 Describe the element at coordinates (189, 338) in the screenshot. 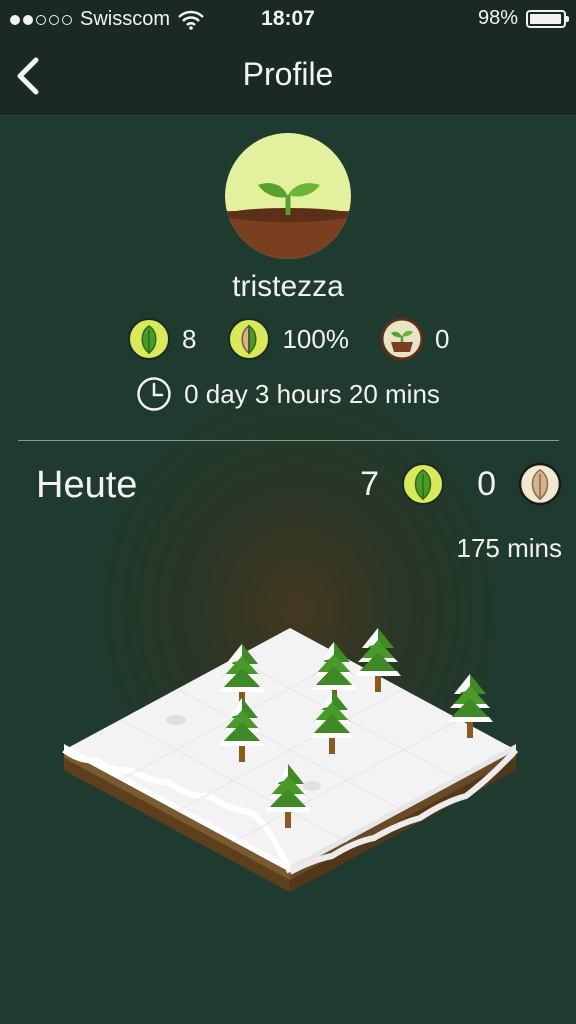

I see `healthy-trees-count: 8` at that location.